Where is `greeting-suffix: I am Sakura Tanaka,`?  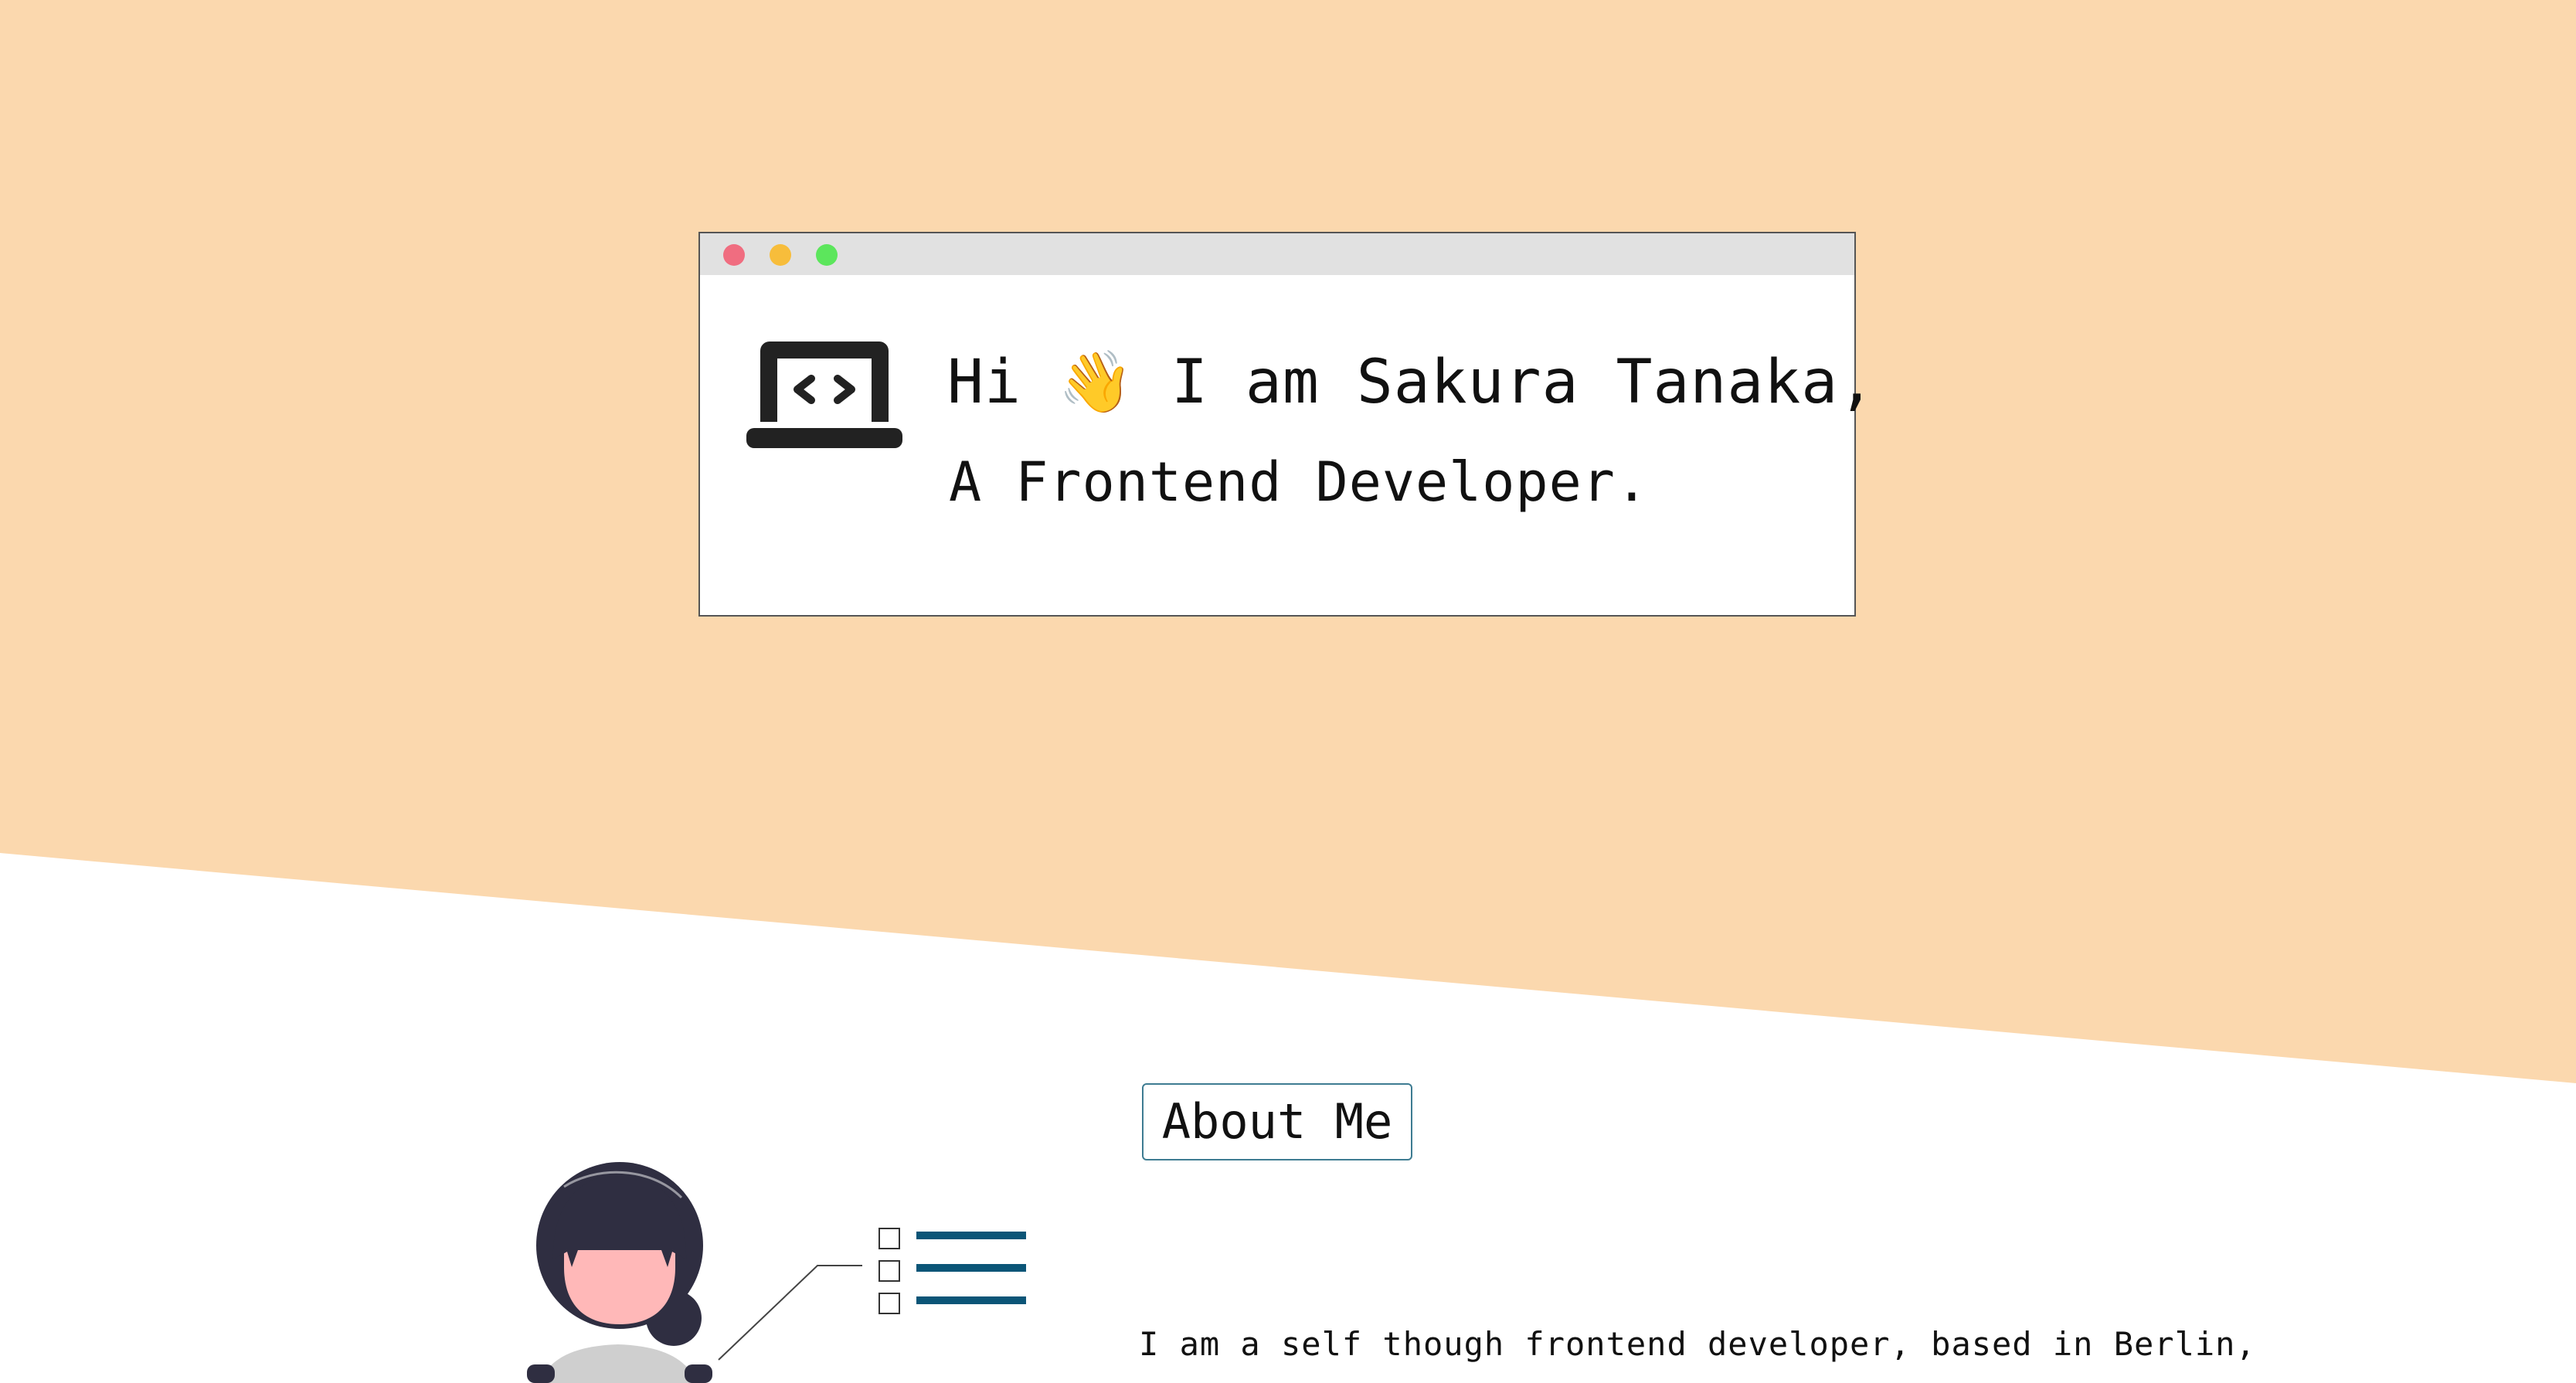 greeting-suffix: I am Sakura Tanaka, is located at coordinates (1505, 382).